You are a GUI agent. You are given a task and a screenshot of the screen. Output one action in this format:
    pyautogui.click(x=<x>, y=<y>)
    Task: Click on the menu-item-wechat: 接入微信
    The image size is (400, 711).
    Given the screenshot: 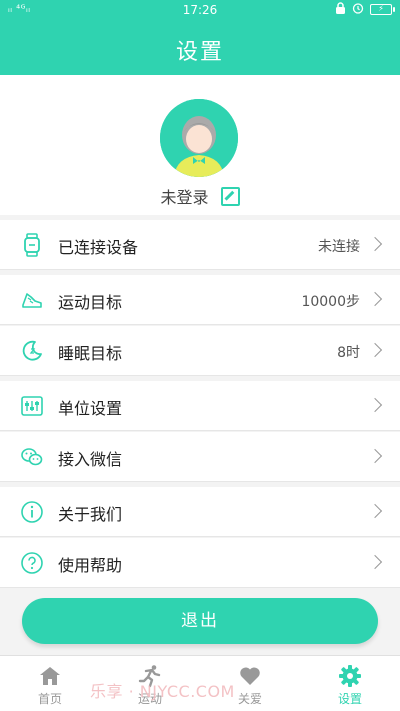 What is the action you would take?
    pyautogui.click(x=200, y=457)
    